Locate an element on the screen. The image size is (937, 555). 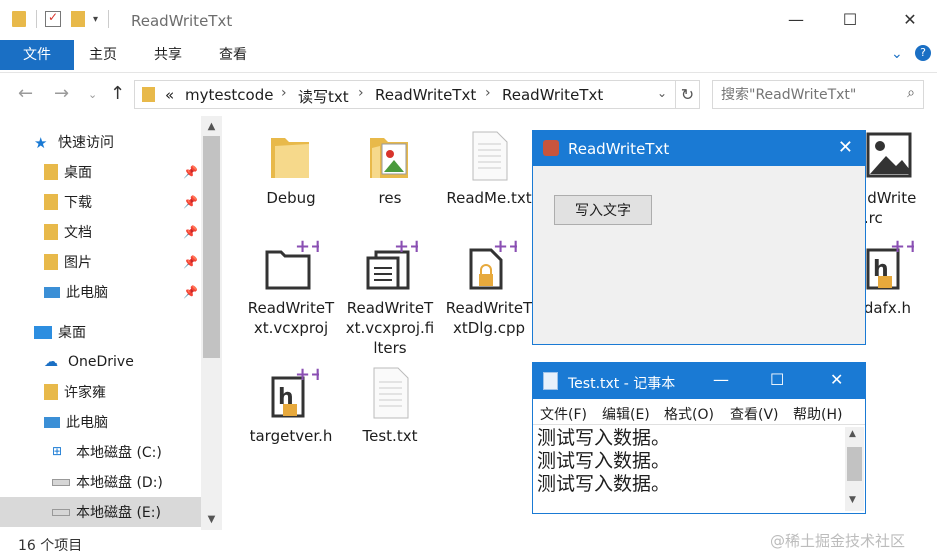
file-name: adWrite t.rc is located at coordinates (887, 208).